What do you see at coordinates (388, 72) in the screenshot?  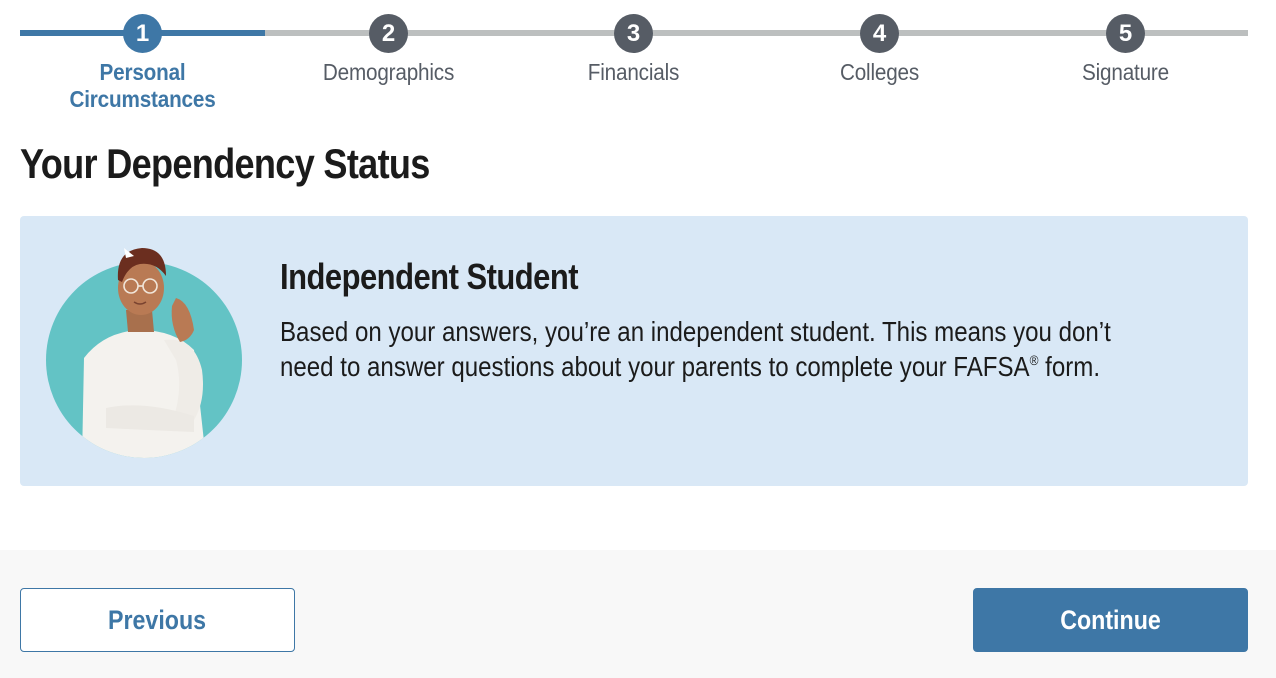 I see `step-label: Demographics` at bounding box center [388, 72].